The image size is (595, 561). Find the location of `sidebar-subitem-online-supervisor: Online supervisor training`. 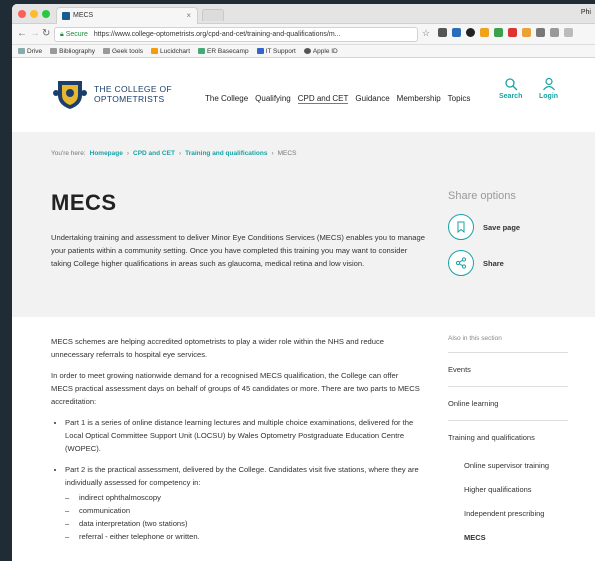

sidebar-subitem-online-supervisor: Online supervisor training is located at coordinates (508, 466).